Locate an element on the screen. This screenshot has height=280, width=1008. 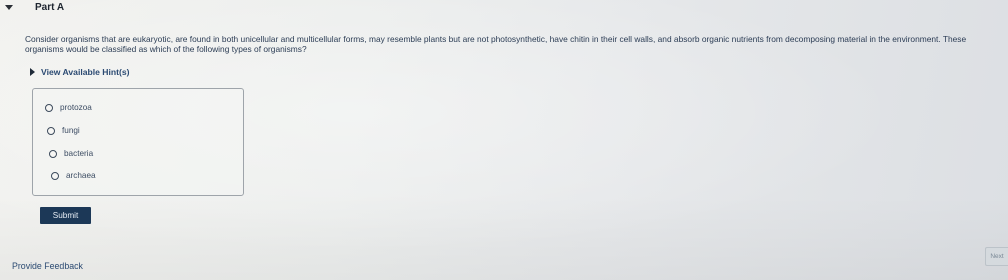
submit-button: Submit is located at coordinates (65, 215).